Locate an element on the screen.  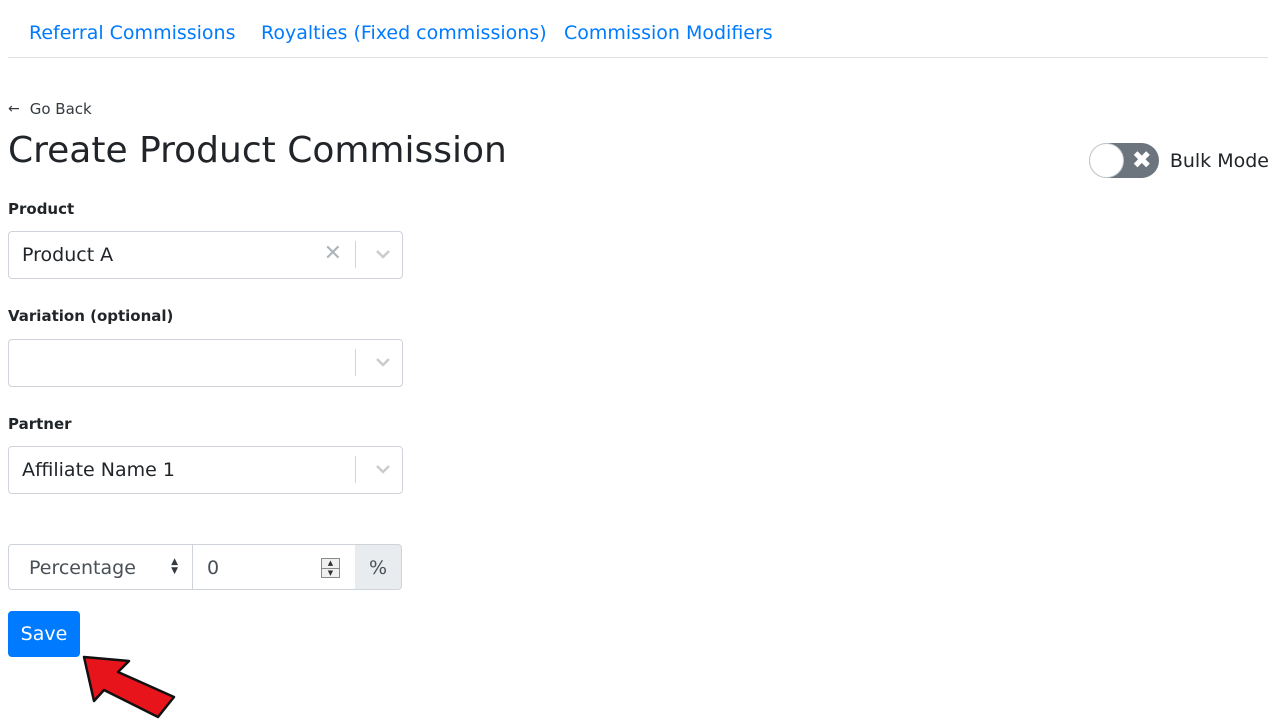
partner-select: Affiliate Name 1 is located at coordinates (205, 470).